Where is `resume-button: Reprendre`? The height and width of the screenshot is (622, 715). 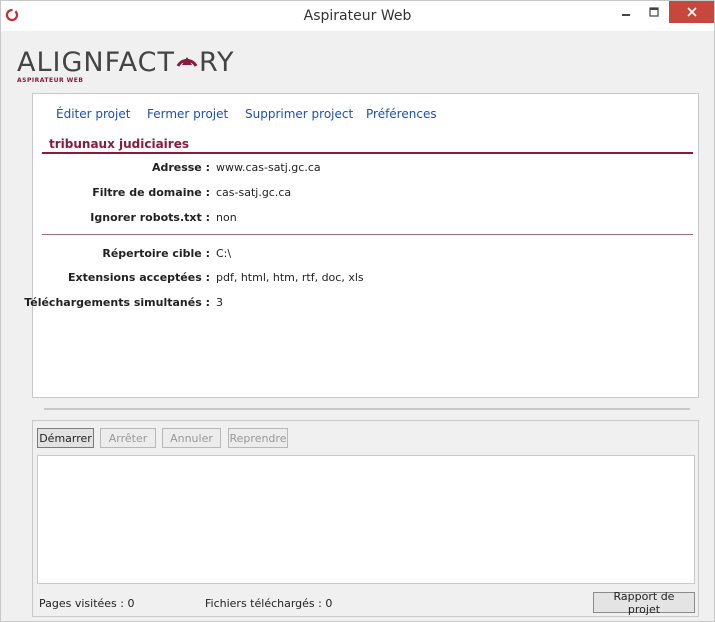
resume-button: Reprendre is located at coordinates (258, 438).